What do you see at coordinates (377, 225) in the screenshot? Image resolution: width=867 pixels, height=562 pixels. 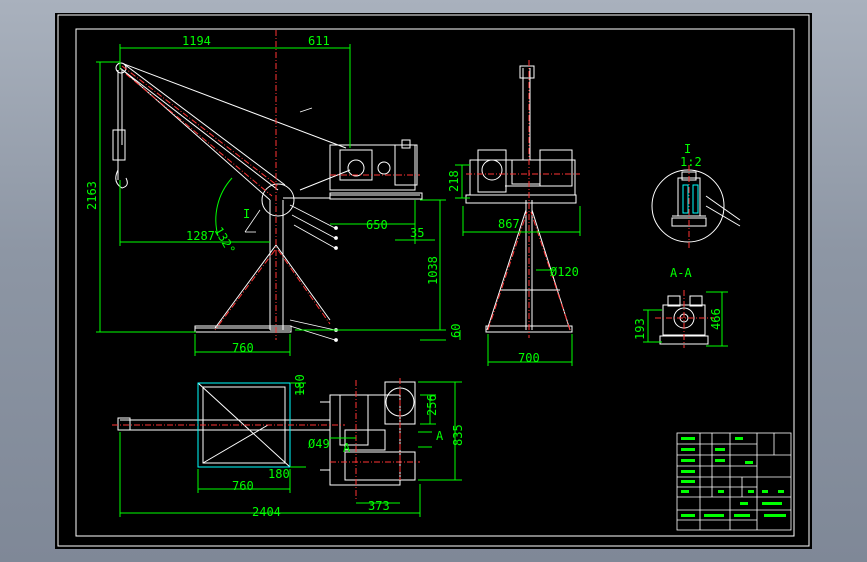 I see `dim-650: 650` at bounding box center [377, 225].